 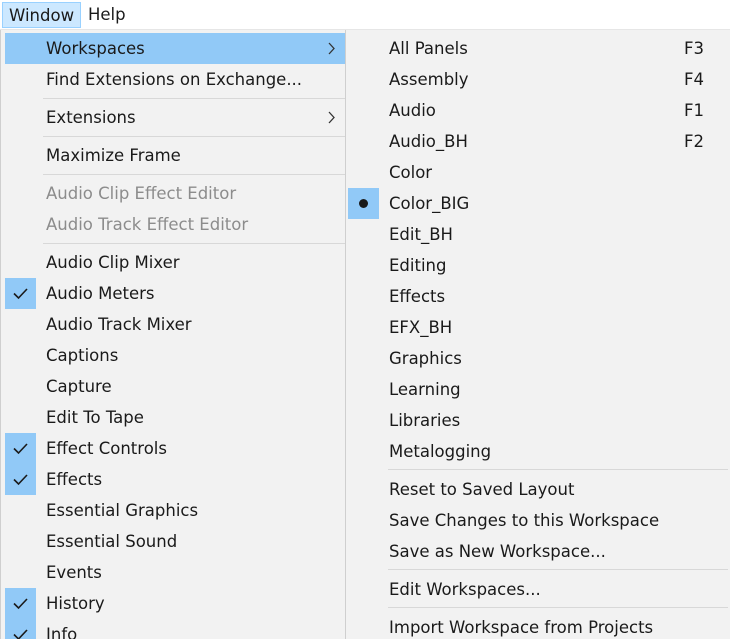 What do you see at coordinates (425, 389) in the screenshot?
I see `menu-item-label: Learning` at bounding box center [425, 389].